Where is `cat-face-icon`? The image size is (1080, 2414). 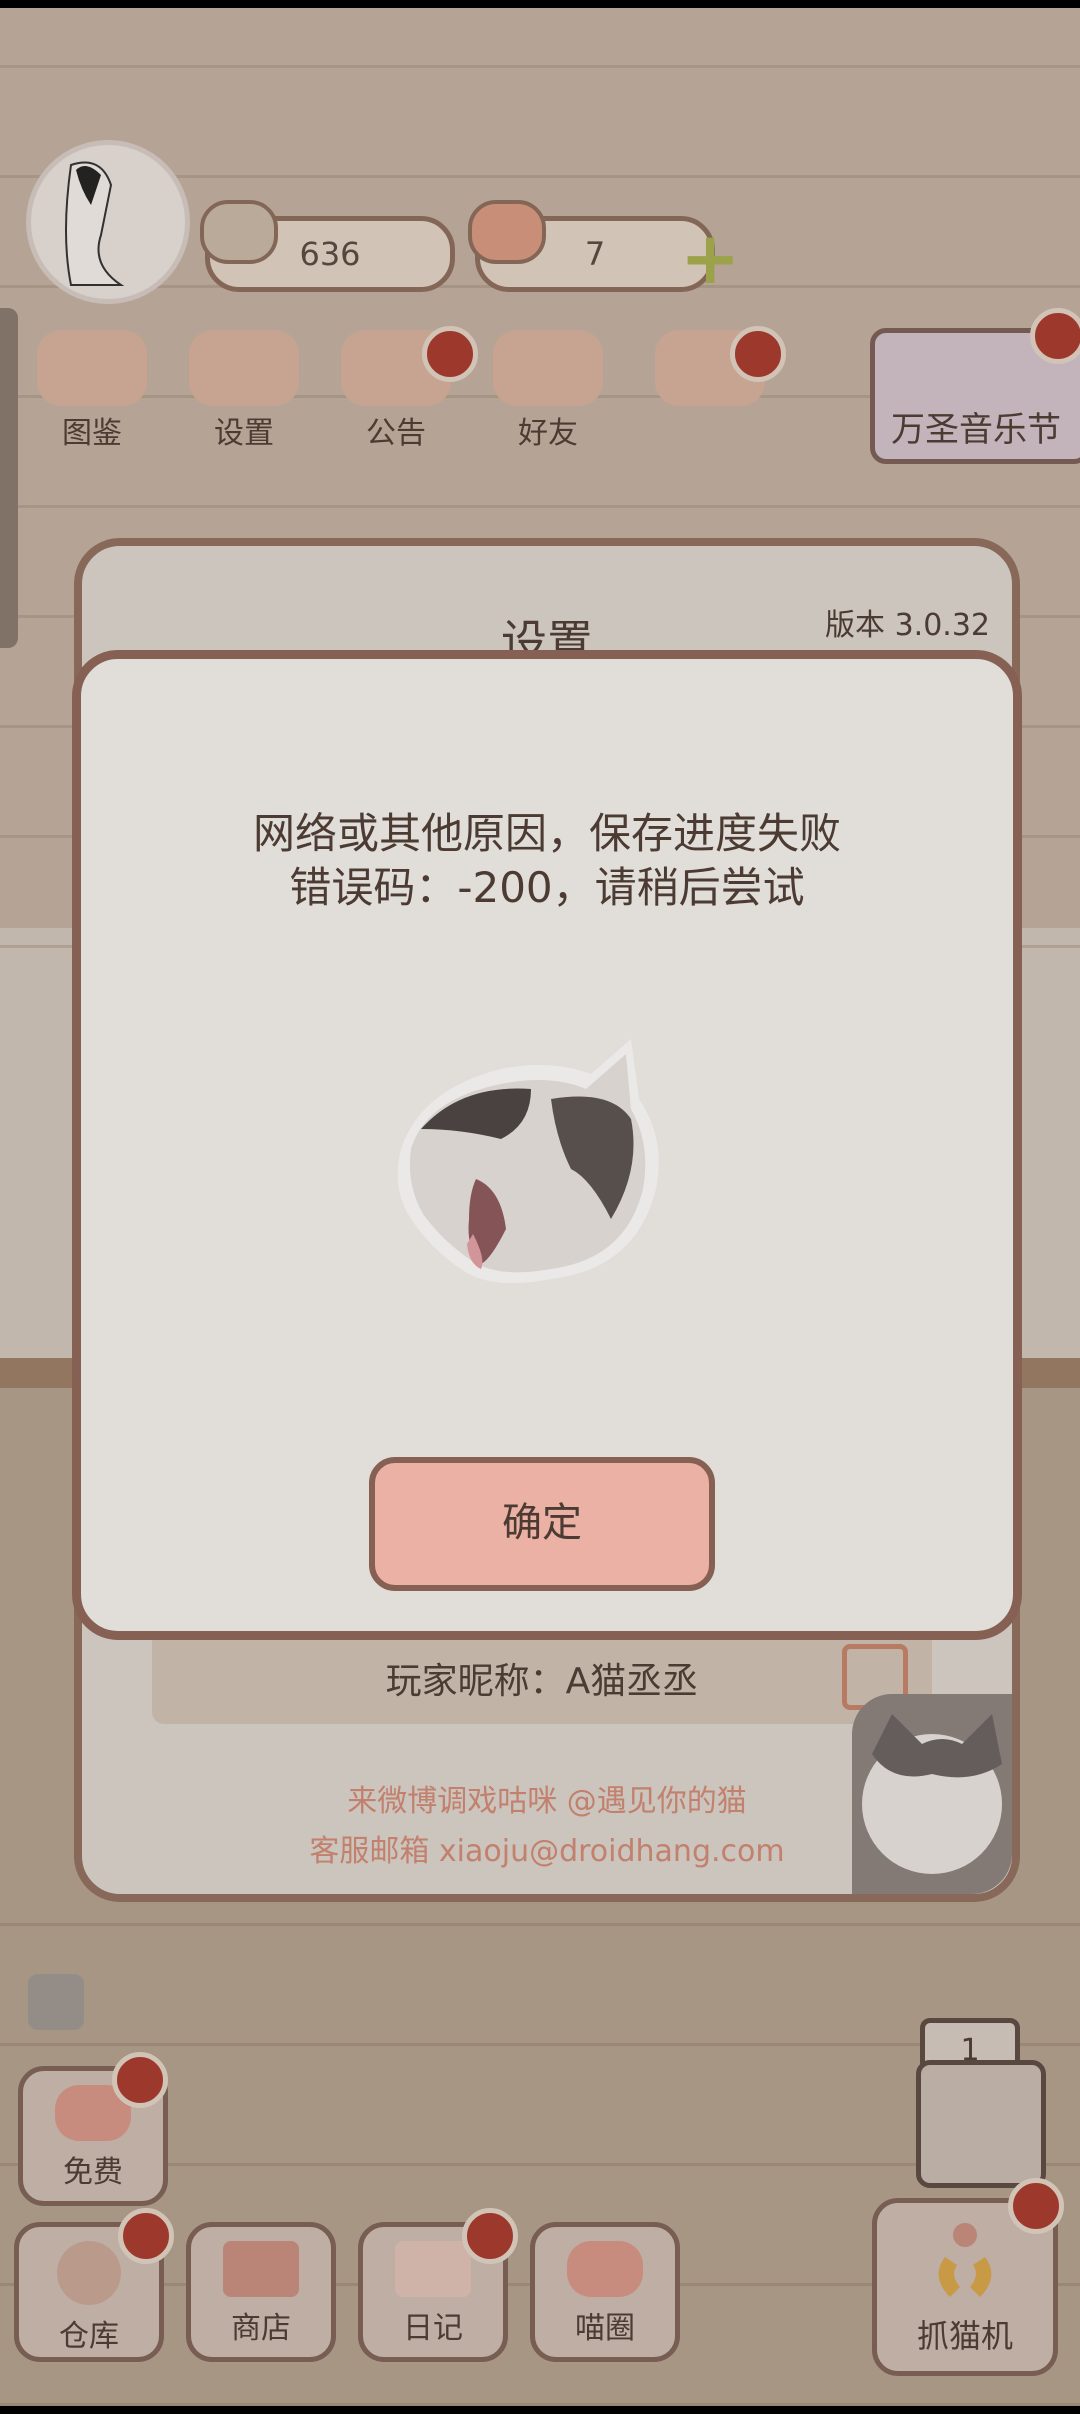 cat-face-icon is located at coordinates (92, 368).